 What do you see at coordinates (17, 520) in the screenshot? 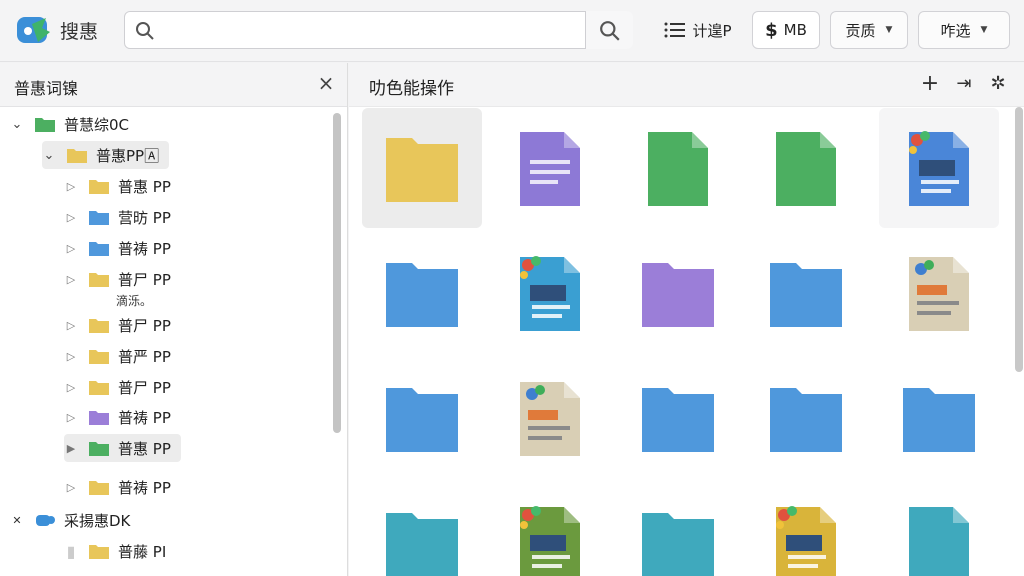
I see `close-icon: ✕` at bounding box center [17, 520].